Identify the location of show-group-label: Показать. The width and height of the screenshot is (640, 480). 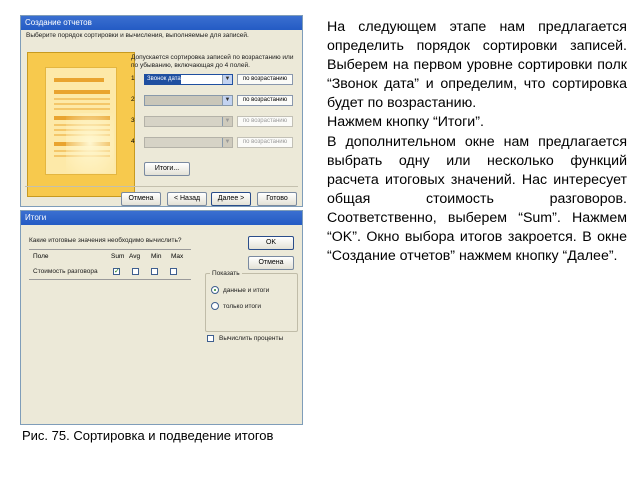
(226, 273).